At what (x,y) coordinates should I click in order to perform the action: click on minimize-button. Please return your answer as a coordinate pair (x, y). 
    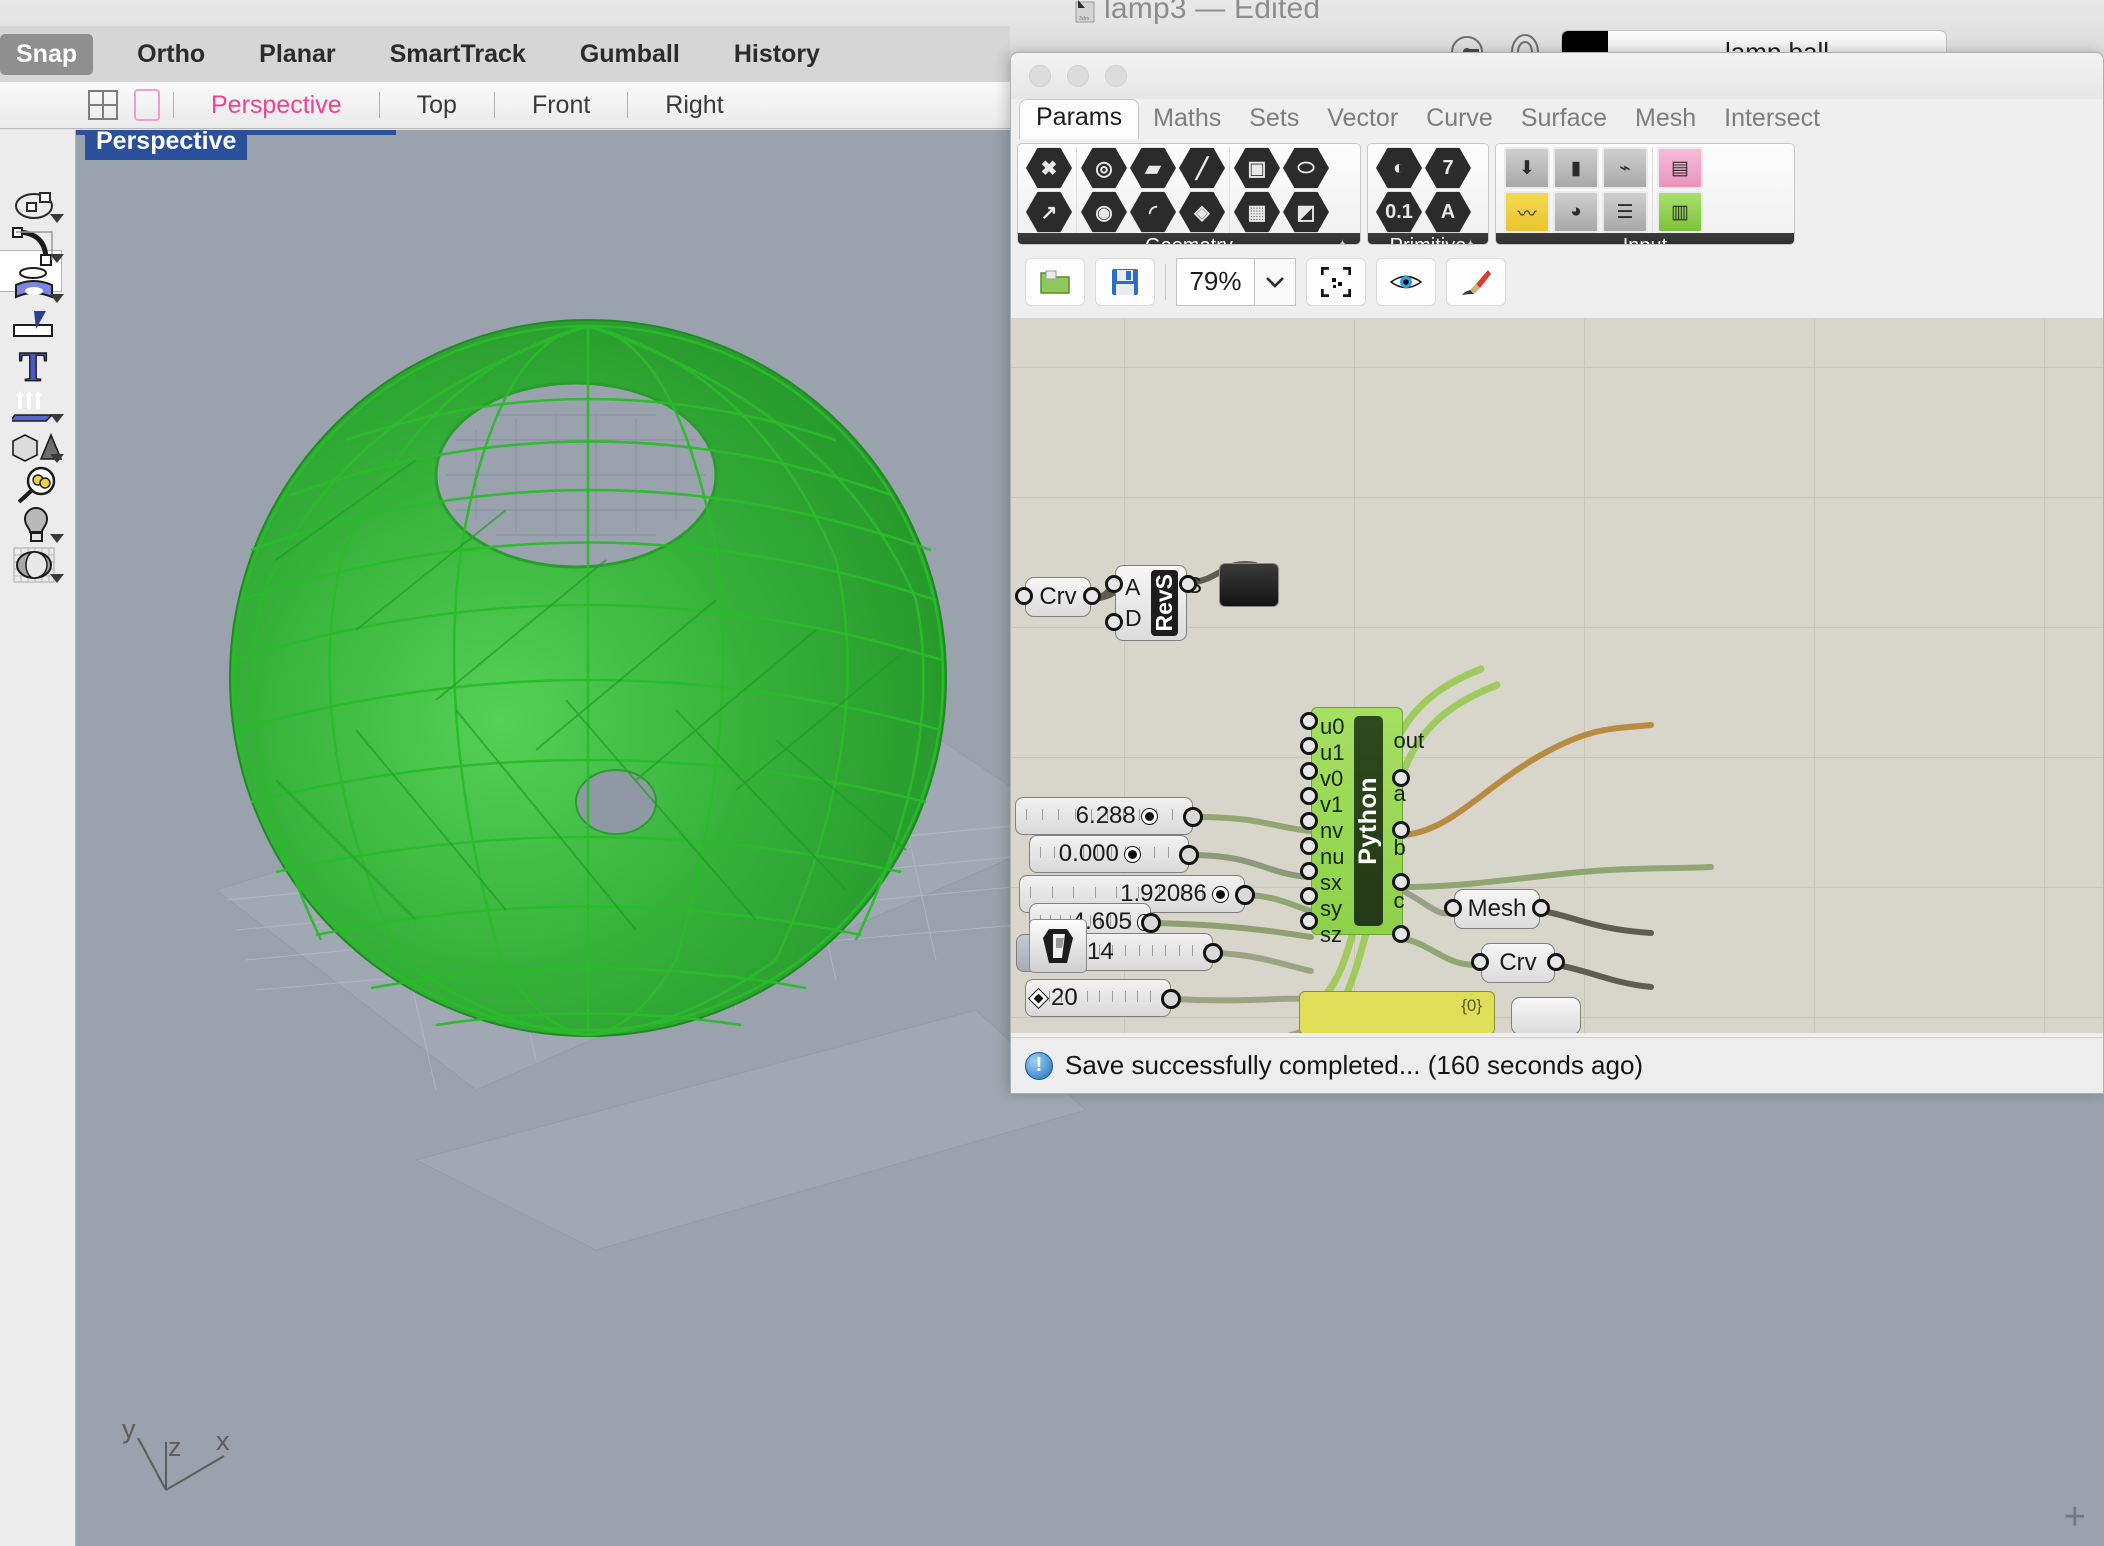
    Looking at the image, I should click on (1078, 76).